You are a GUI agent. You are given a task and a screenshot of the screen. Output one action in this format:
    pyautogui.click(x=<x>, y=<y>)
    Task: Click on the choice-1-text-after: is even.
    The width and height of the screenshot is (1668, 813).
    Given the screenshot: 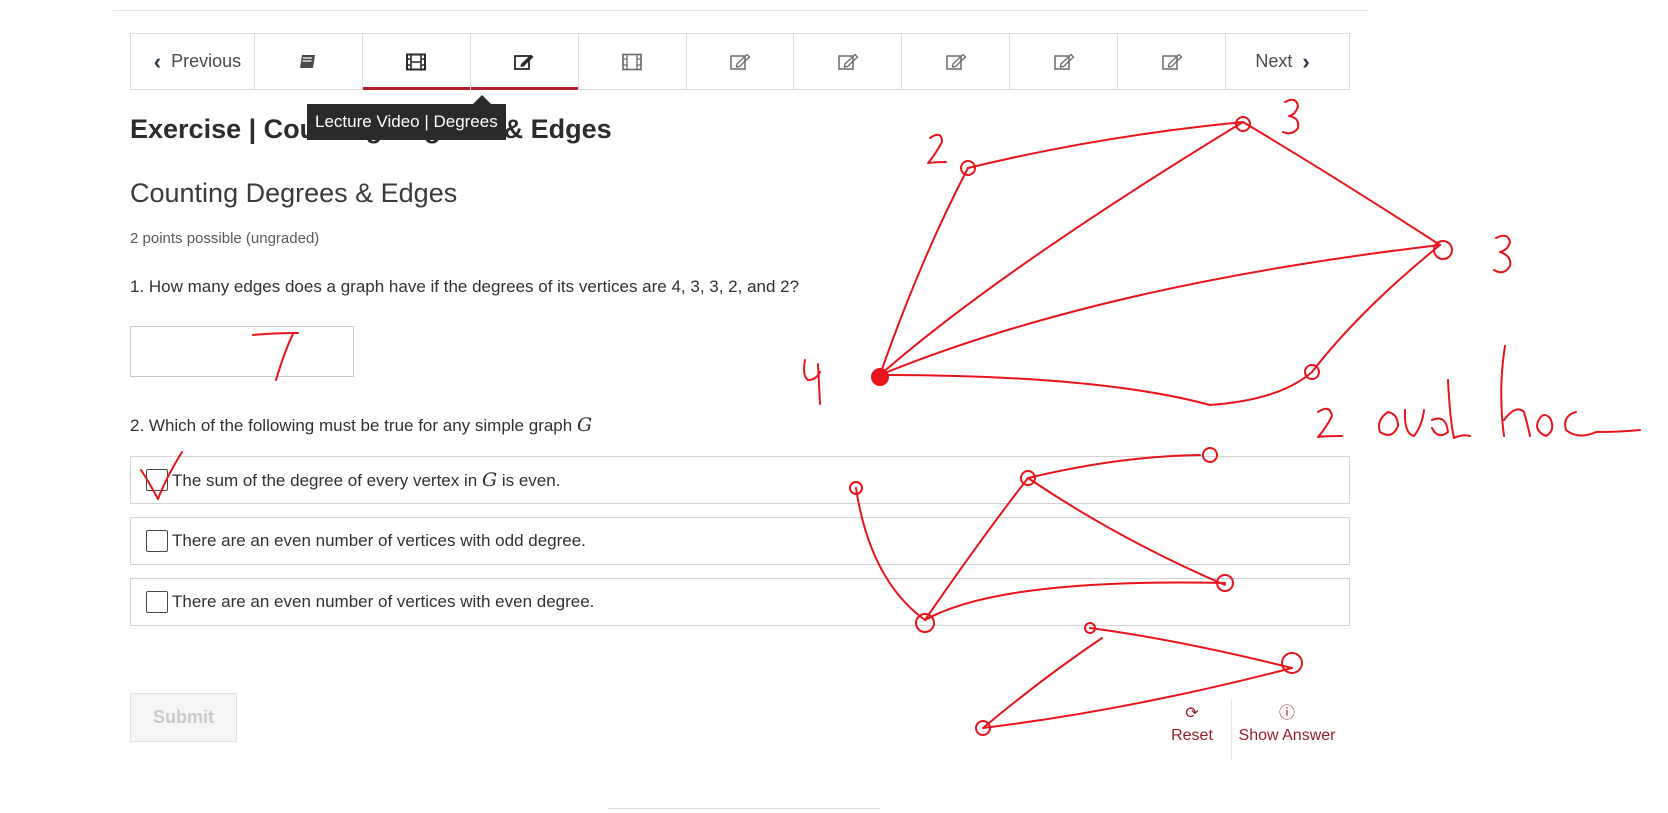 What is the action you would take?
    pyautogui.click(x=529, y=480)
    